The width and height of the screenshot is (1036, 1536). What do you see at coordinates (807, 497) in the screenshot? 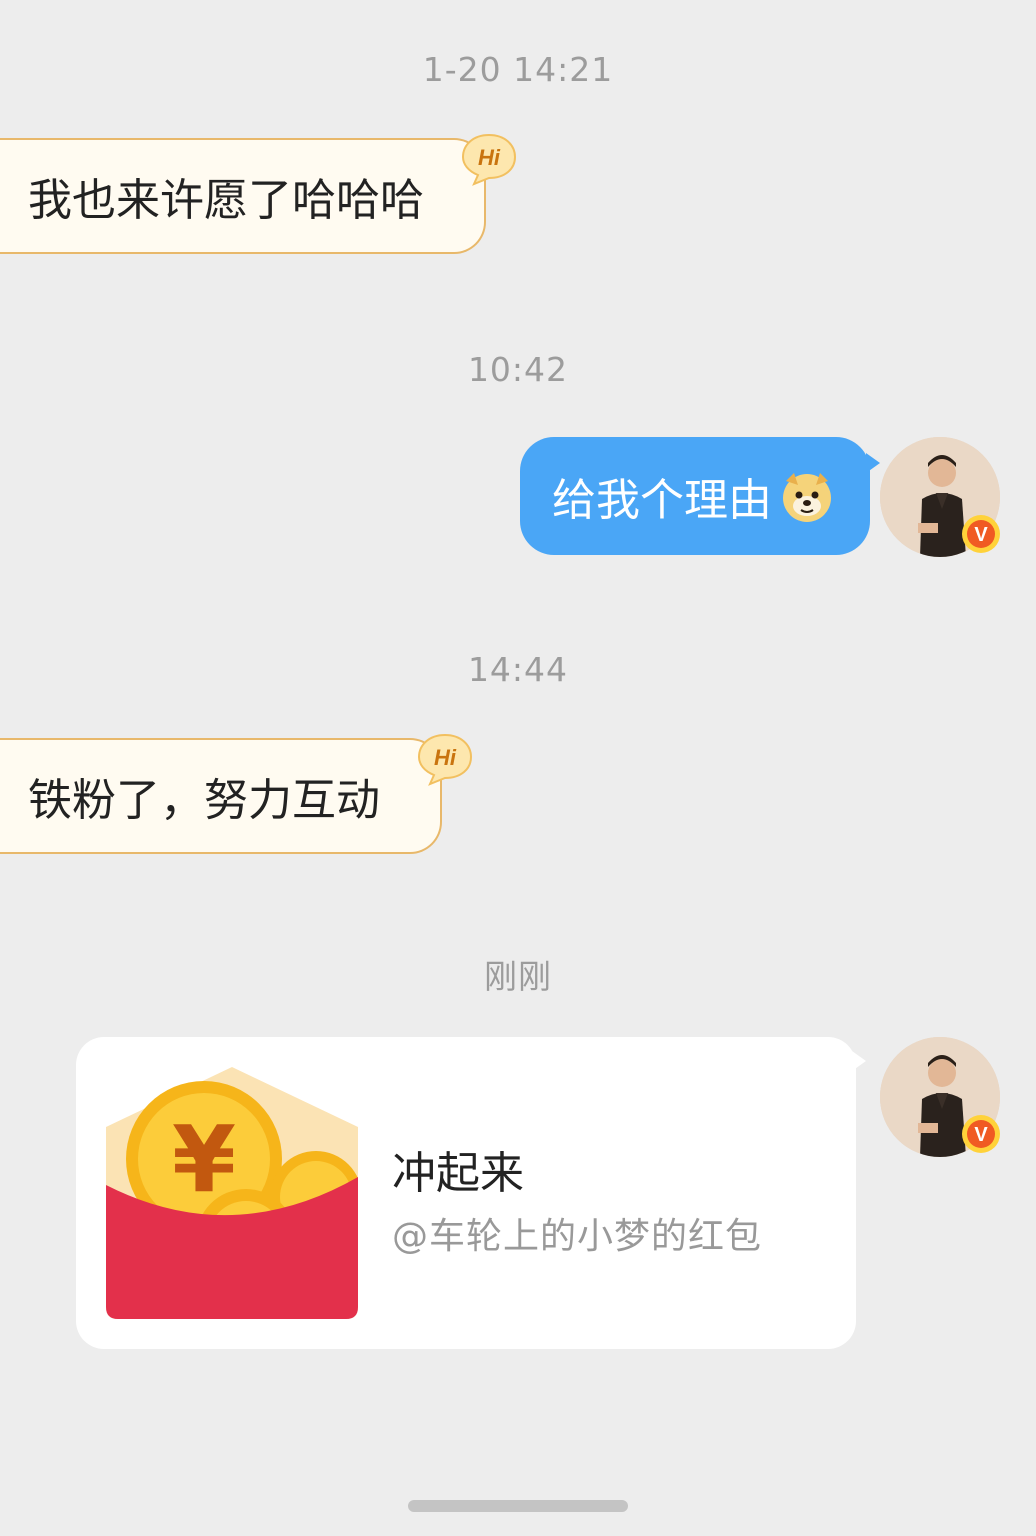
I see `doge-icon` at bounding box center [807, 497].